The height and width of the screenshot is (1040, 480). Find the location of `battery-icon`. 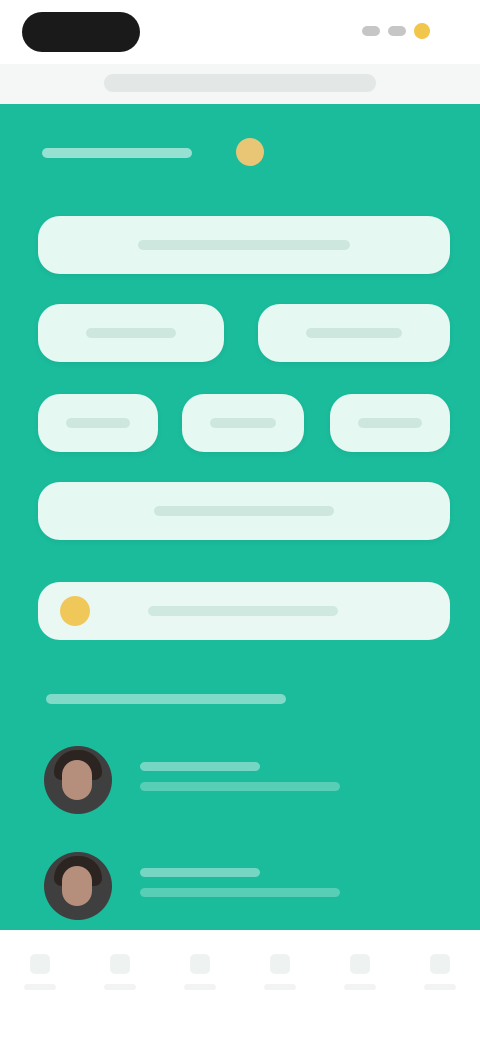

battery-icon is located at coordinates (422, 31).